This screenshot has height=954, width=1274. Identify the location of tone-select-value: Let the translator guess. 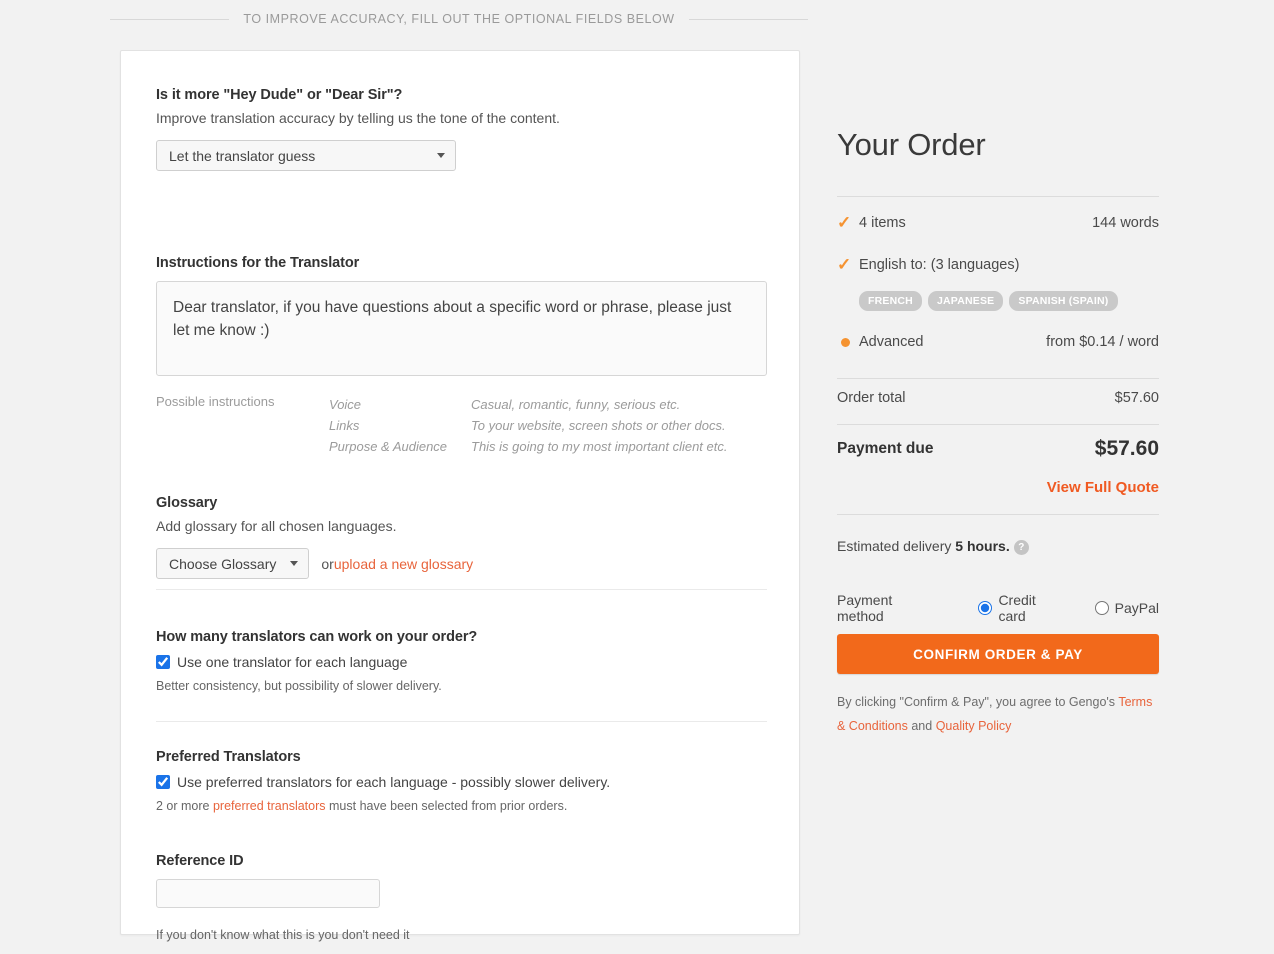
(242, 155).